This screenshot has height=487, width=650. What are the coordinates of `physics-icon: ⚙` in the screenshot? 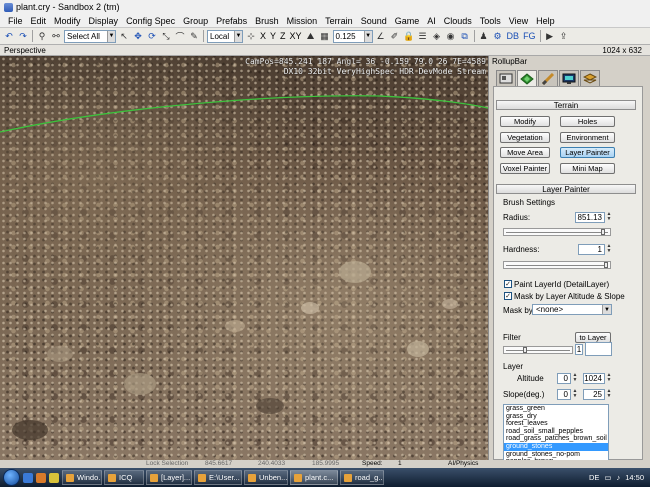 It's located at (498, 36).